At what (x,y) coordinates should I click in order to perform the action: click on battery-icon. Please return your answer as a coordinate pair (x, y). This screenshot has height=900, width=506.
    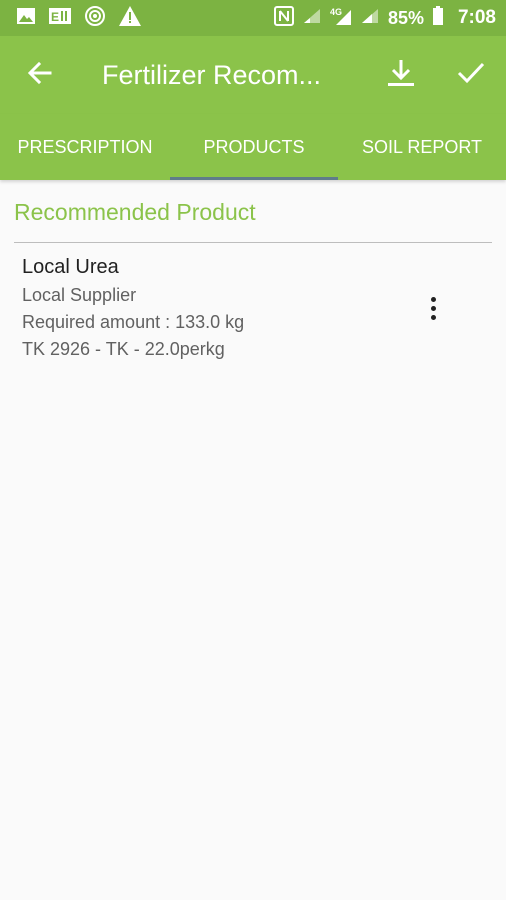
    Looking at the image, I should click on (438, 18).